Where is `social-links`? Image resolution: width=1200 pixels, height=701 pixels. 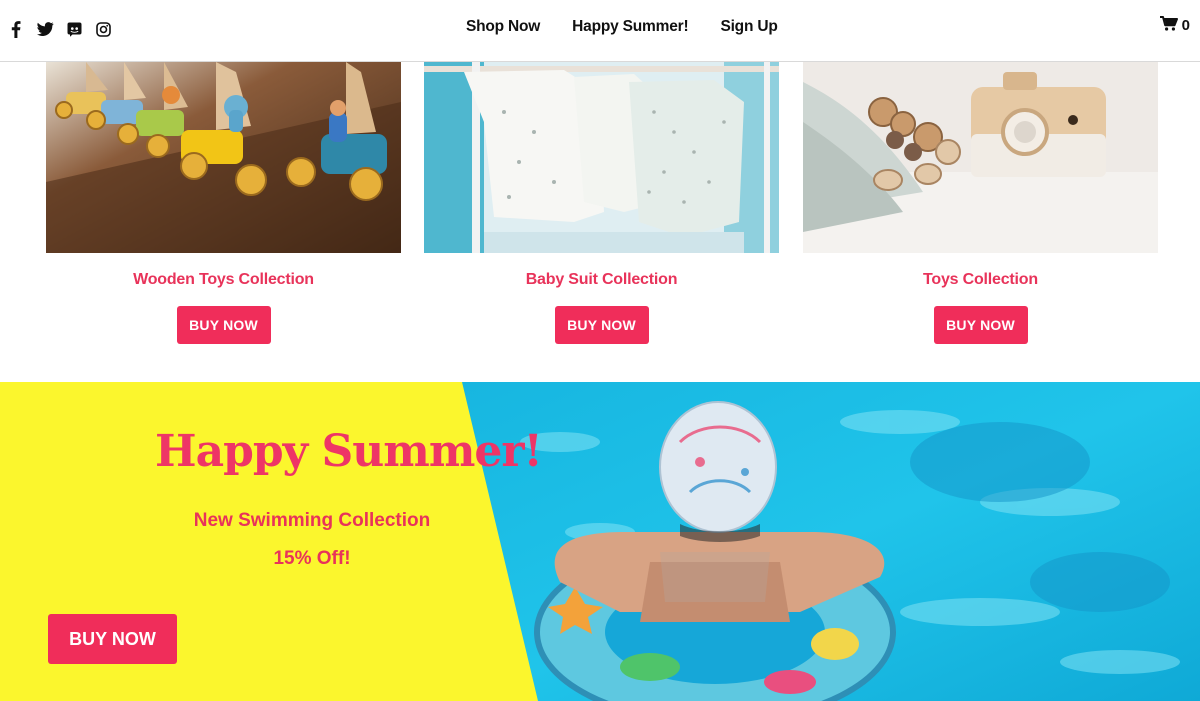
social-links is located at coordinates (59, 29).